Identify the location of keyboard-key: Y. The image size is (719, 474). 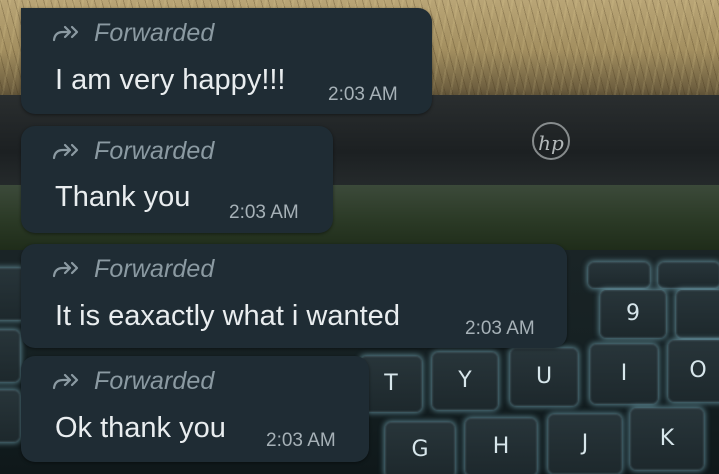
(465, 381).